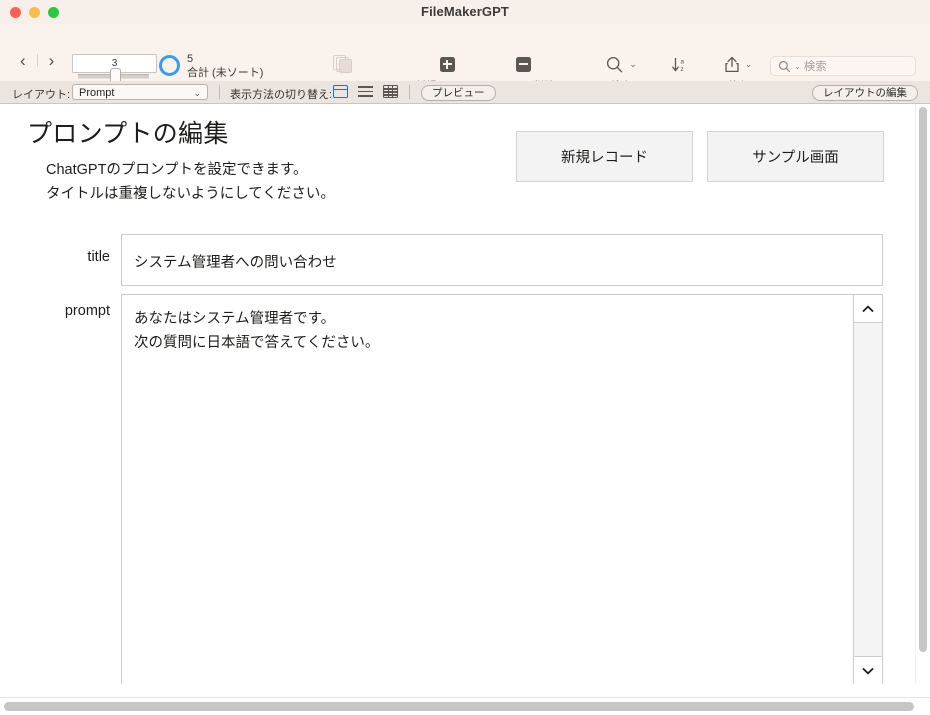 The height and width of the screenshot is (715, 930). Describe the element at coordinates (190, 194) in the screenshot. I see `description-line-2: タイトルは重複しないようにしてください。` at that location.